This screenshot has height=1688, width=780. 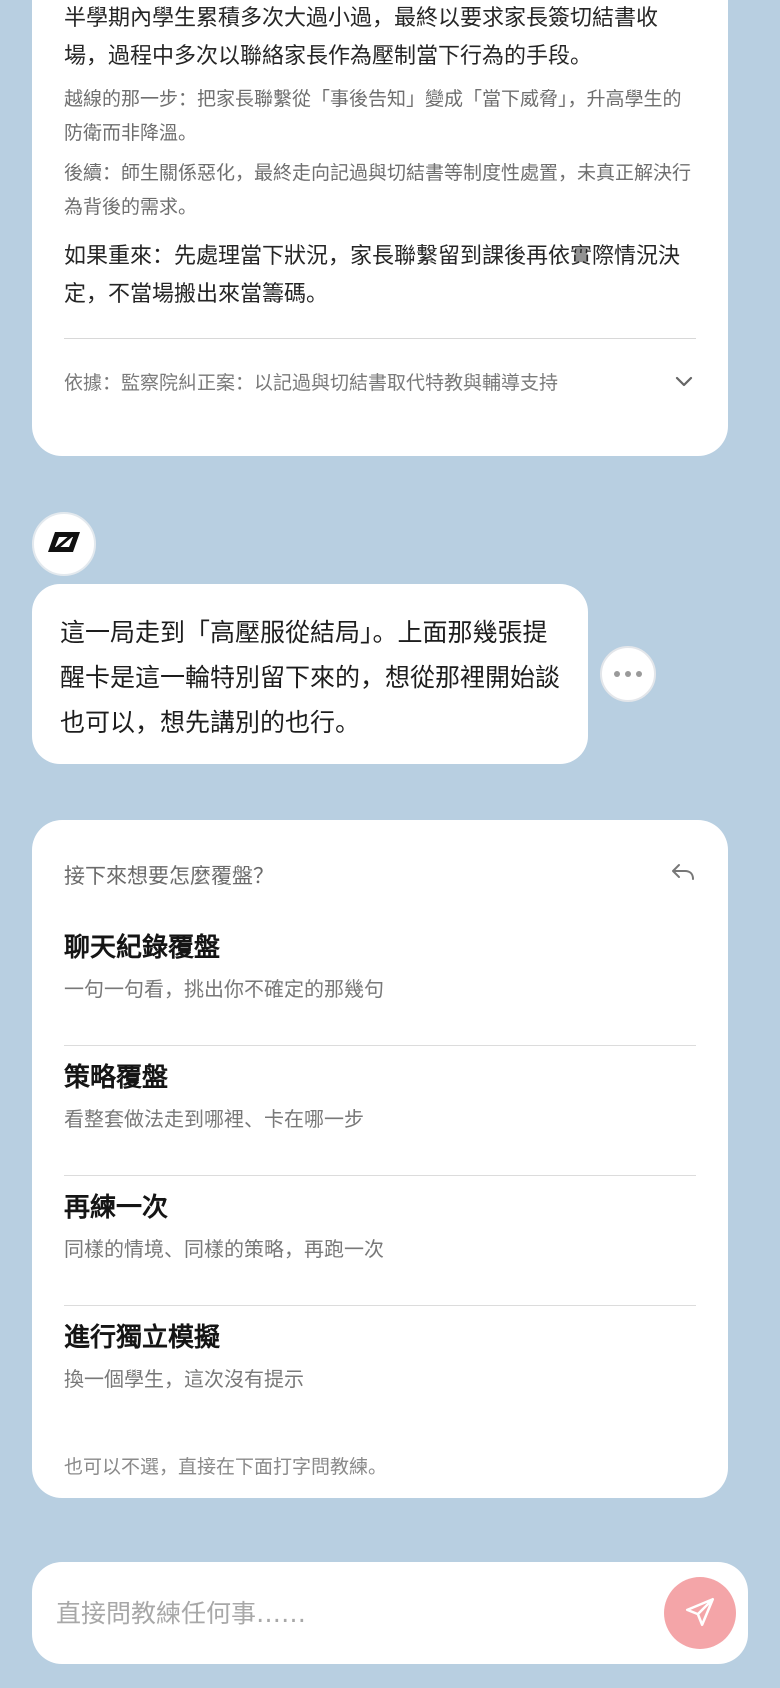 I want to click on more-options-button, so click(x=628, y=674).